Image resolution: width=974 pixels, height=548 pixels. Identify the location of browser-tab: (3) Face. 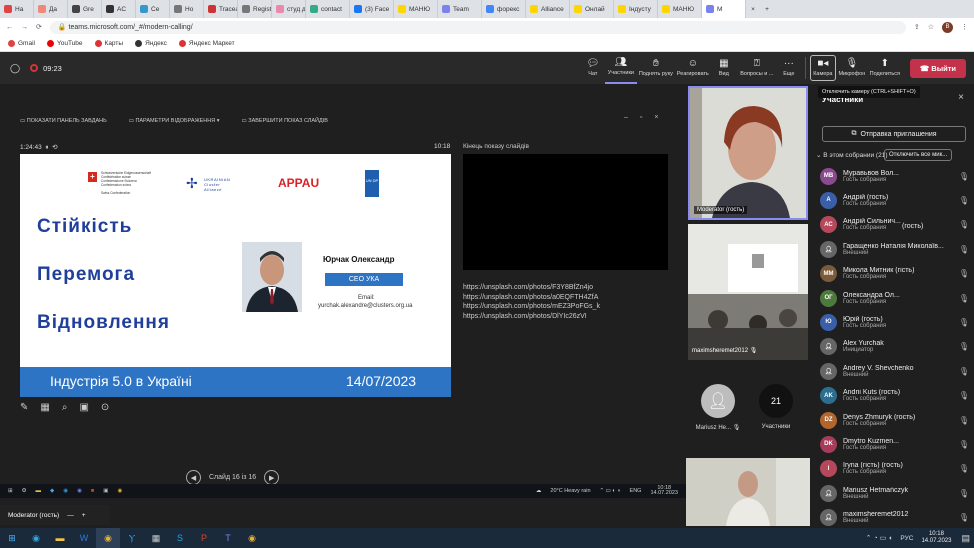
(372, 9).